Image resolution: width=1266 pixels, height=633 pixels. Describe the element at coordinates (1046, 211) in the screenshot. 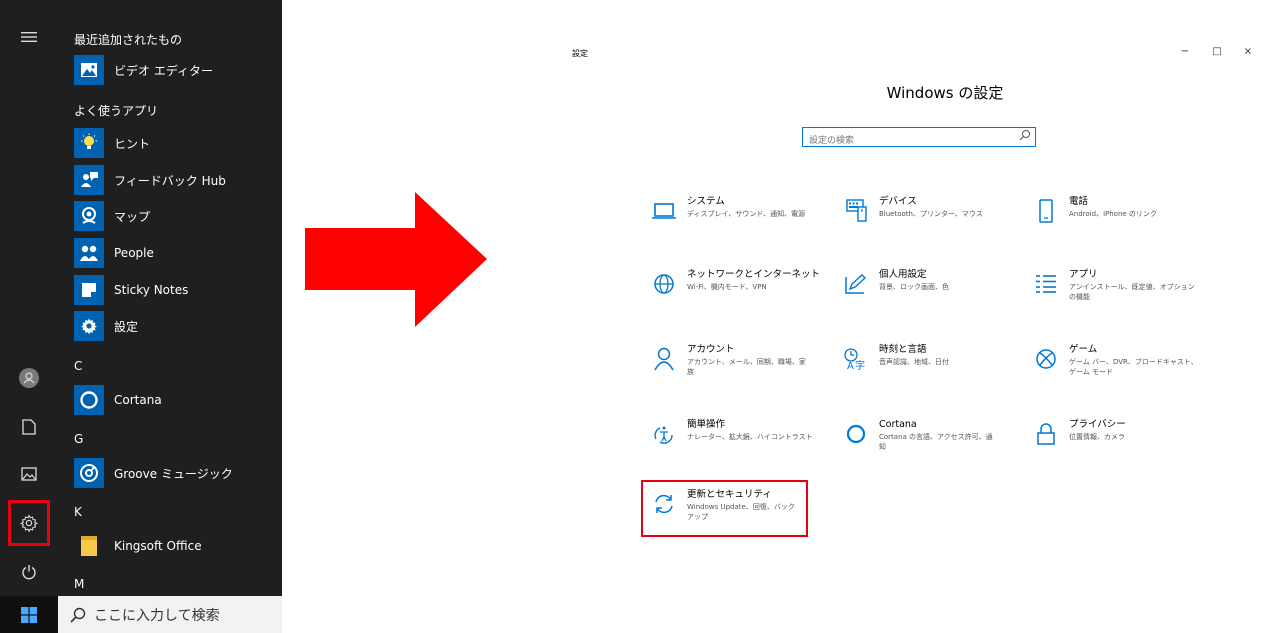

I see `phone-icon` at that location.